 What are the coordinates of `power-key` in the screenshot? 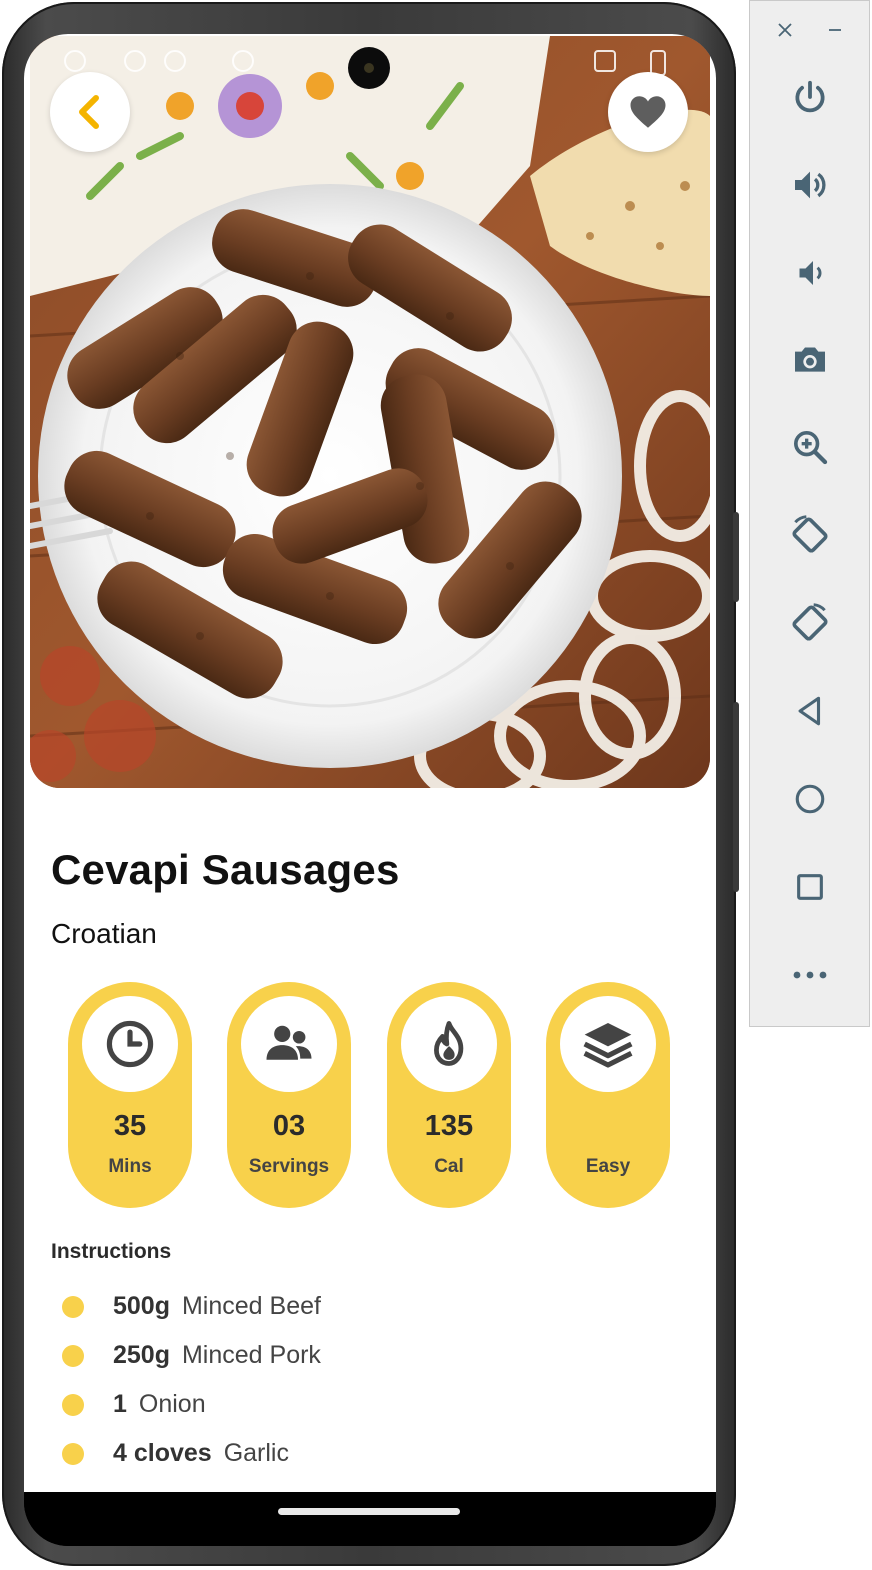 It's located at (736, 557).